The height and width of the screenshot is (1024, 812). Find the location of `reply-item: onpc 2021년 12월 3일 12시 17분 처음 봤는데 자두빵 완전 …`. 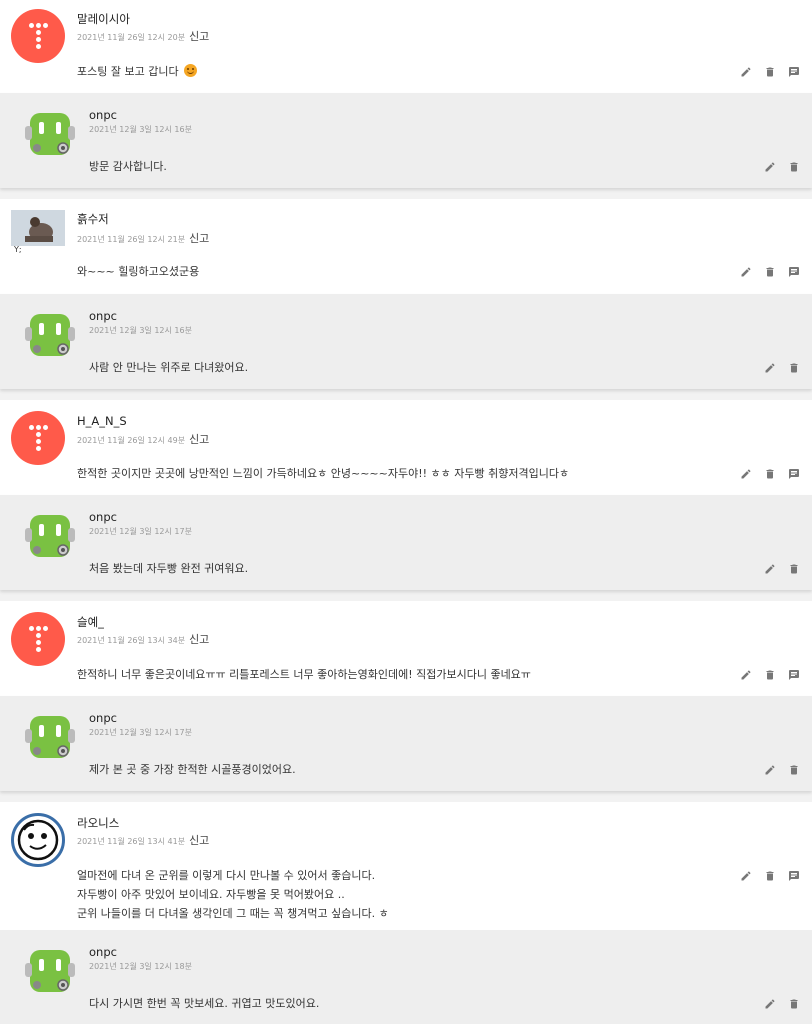

reply-item: onpc 2021년 12월 3일 12시 17분 처음 봤는데 자두빵 완전 … is located at coordinates (406, 542).